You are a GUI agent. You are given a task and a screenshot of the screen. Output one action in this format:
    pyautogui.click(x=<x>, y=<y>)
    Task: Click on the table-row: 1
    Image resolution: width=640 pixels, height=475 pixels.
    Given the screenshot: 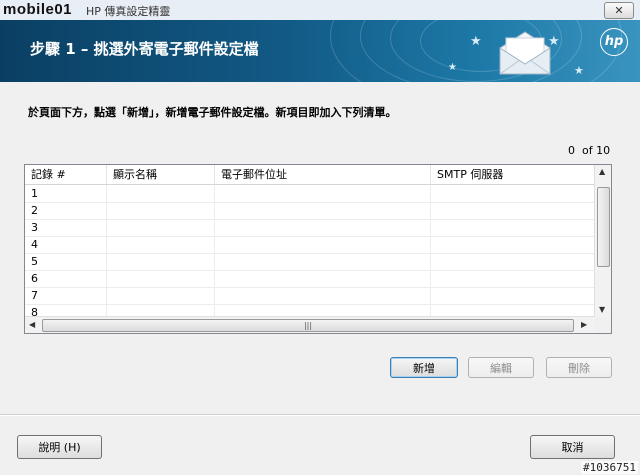 What is the action you would take?
    pyautogui.click(x=310, y=194)
    